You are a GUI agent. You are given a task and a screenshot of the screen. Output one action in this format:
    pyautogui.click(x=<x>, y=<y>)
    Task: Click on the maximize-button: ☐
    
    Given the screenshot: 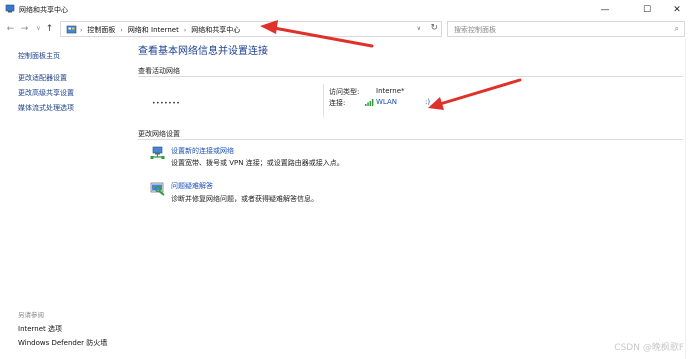 What is the action you would take?
    pyautogui.click(x=647, y=9)
    